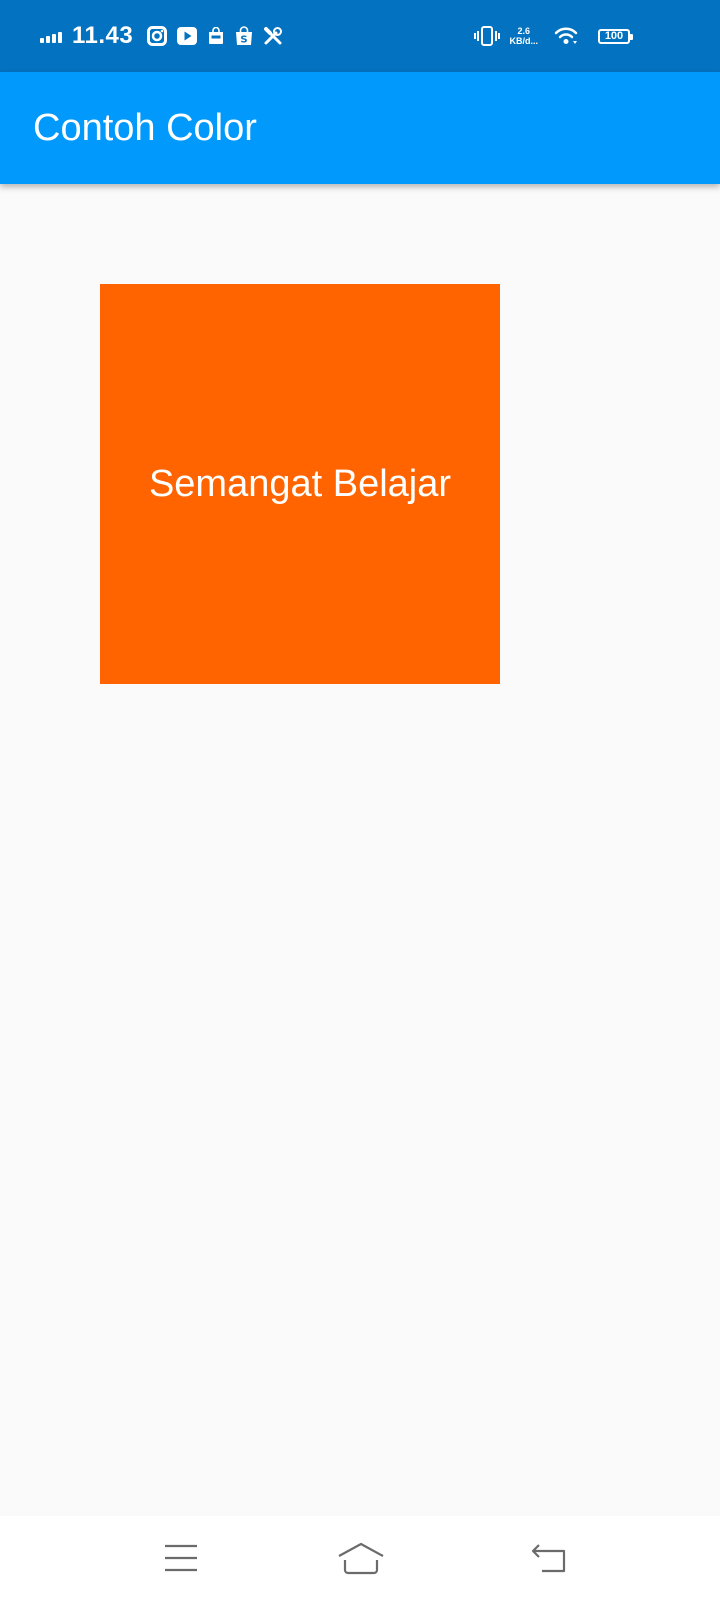 The height and width of the screenshot is (1600, 720). I want to click on back-icon, so click(548, 1558).